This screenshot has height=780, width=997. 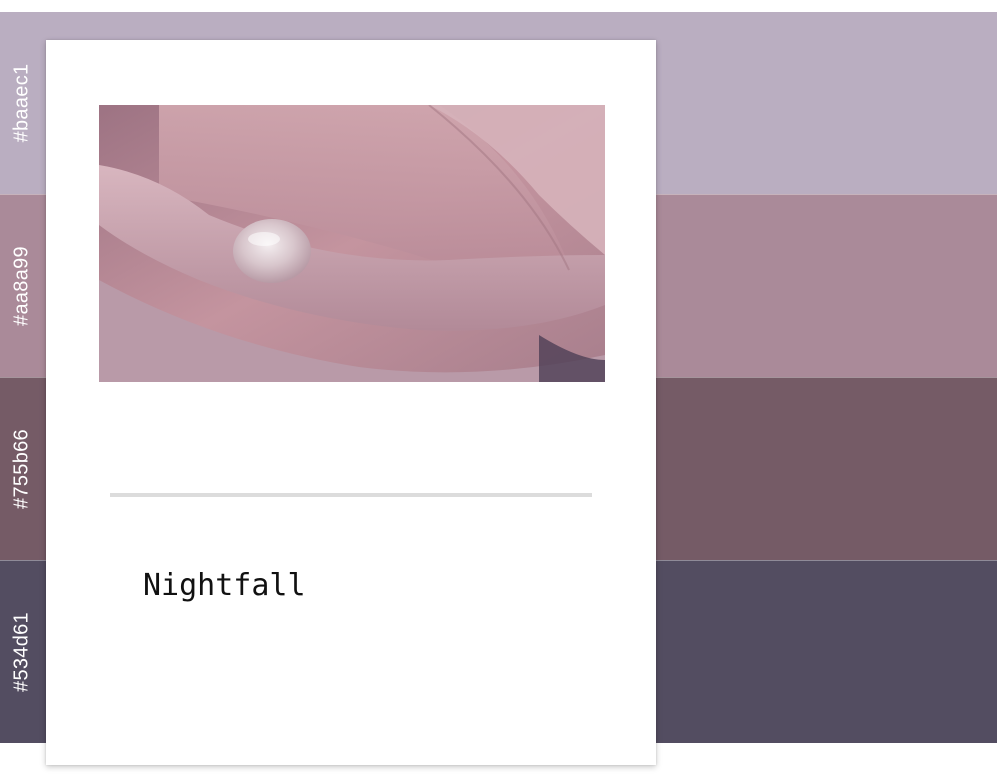 What do you see at coordinates (21, 286) in the screenshot?
I see `swatch-2-hex-label: #aa8a99` at bounding box center [21, 286].